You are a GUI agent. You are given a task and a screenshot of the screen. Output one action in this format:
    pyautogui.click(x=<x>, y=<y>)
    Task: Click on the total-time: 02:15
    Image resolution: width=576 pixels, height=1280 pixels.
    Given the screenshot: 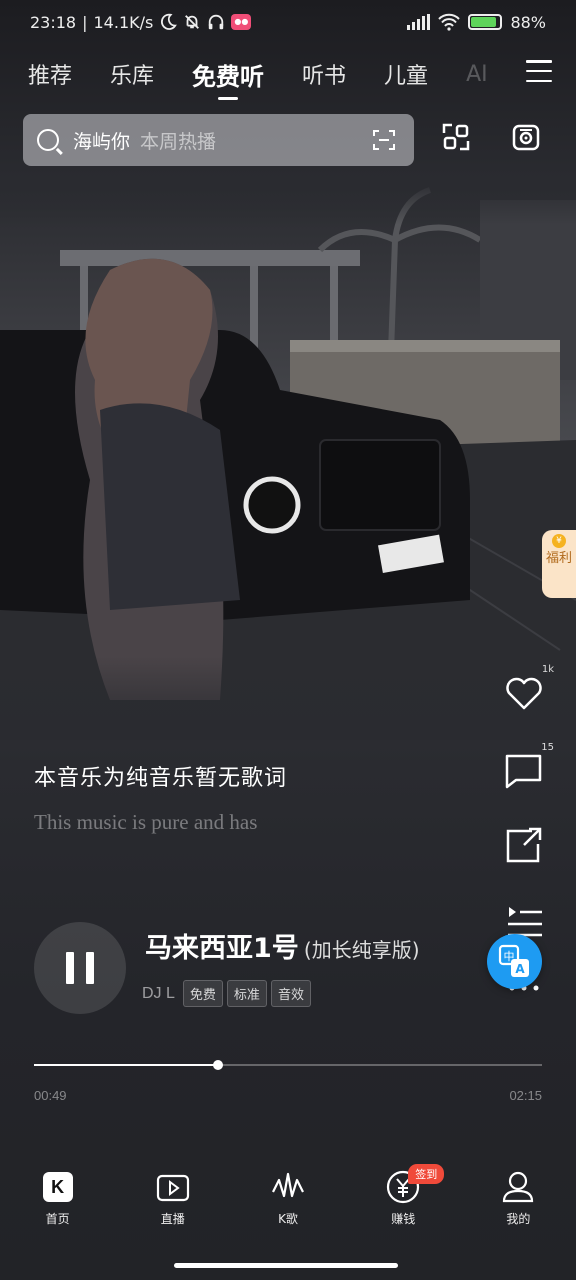 What is the action you would take?
    pyautogui.click(x=525, y=1095)
    